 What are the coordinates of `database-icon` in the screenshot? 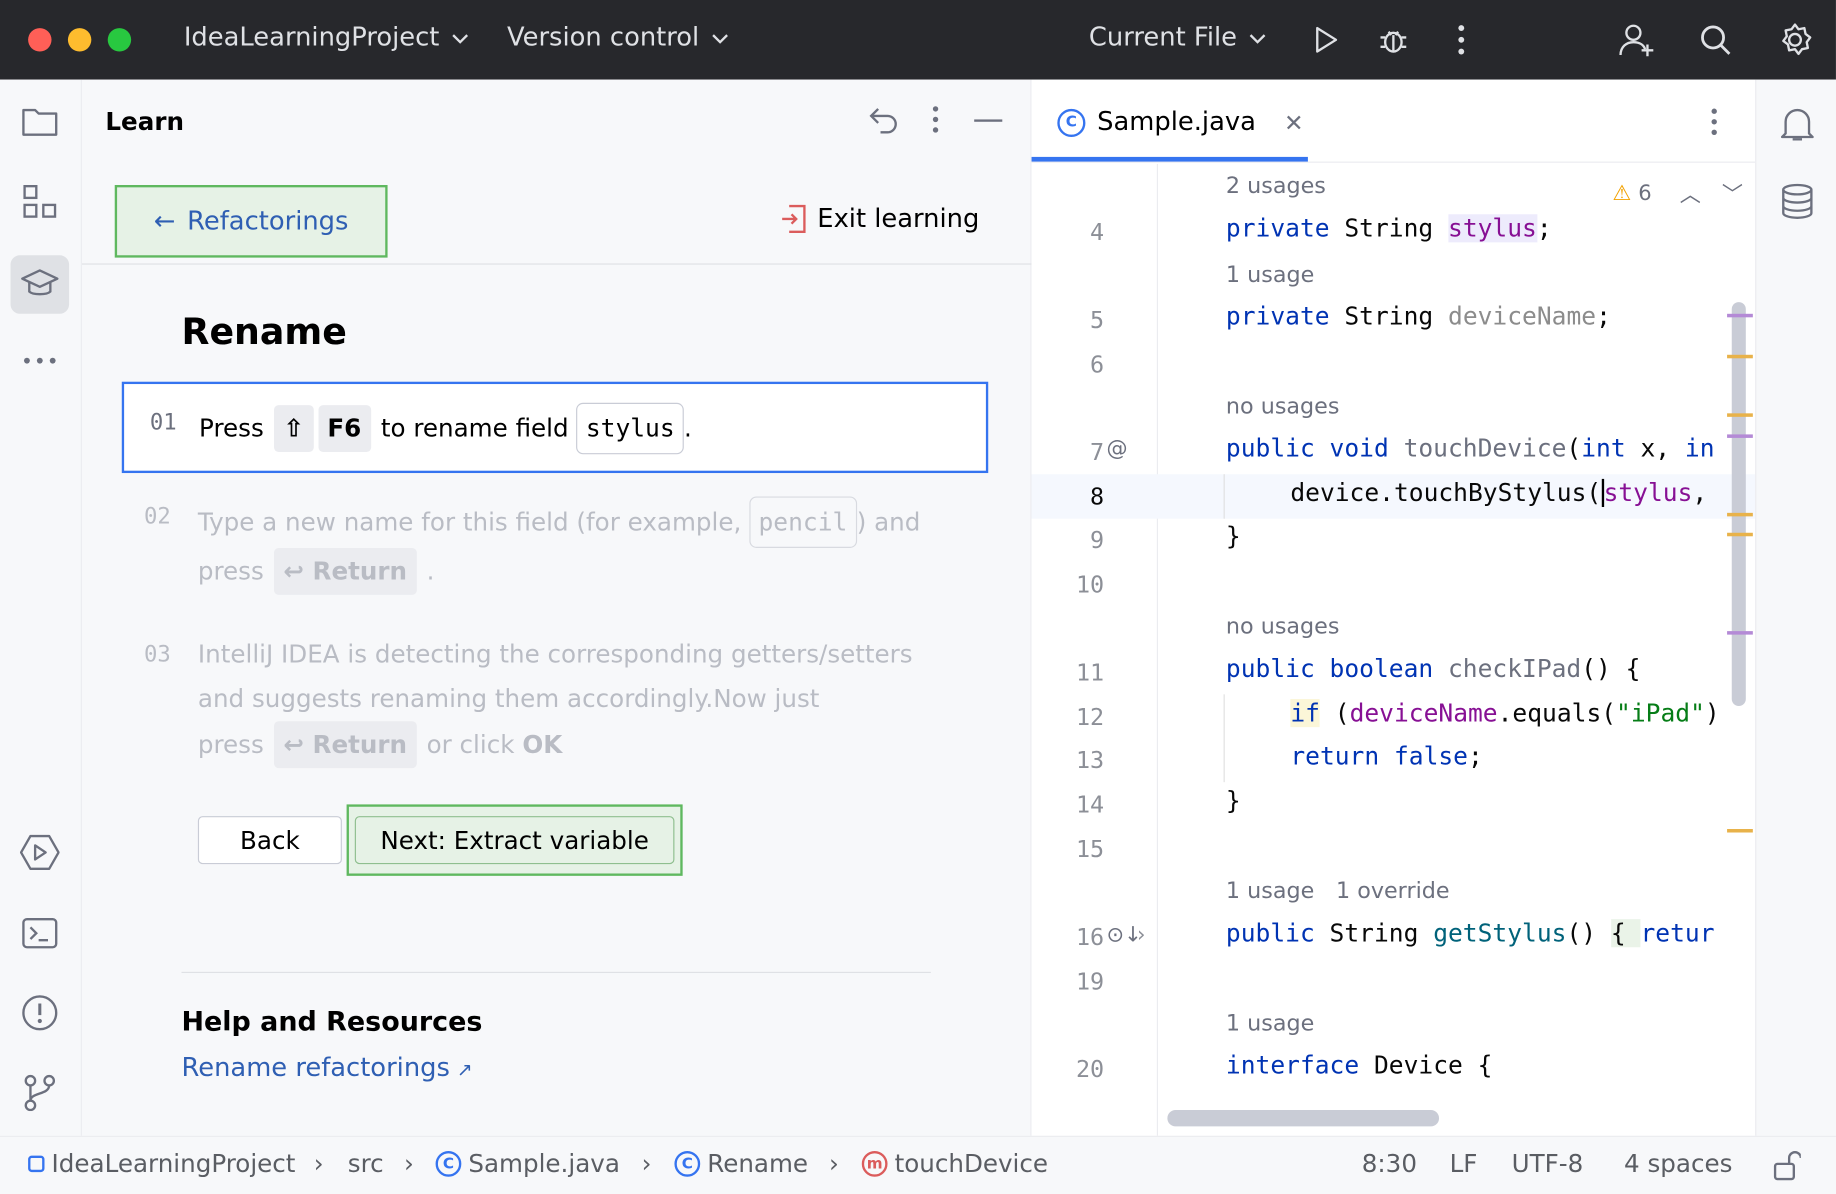 It's located at (1797, 201).